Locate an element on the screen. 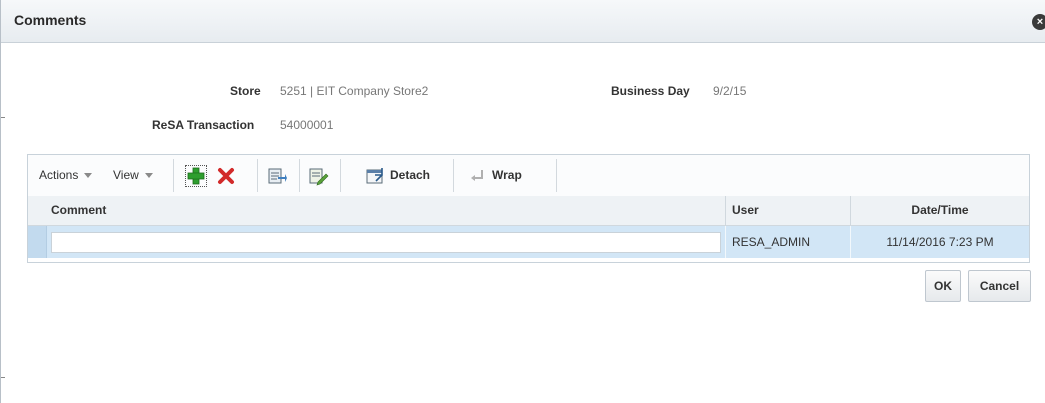  comment-input is located at coordinates (386, 242).